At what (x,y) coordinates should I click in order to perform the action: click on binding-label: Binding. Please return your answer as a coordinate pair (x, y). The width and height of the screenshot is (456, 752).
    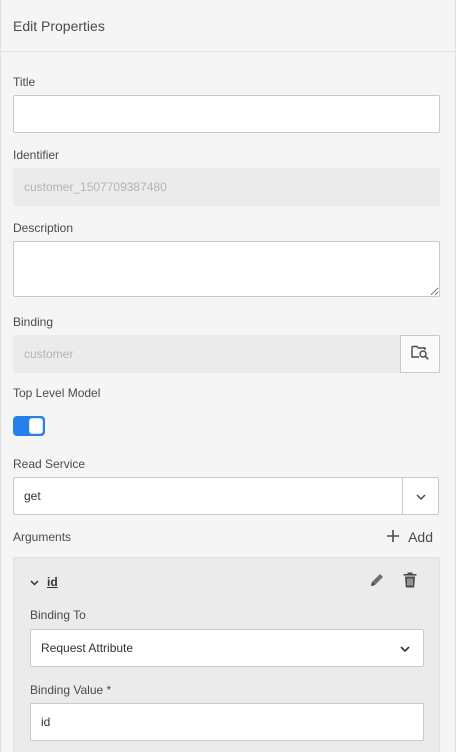
    Looking at the image, I should click on (33, 322).